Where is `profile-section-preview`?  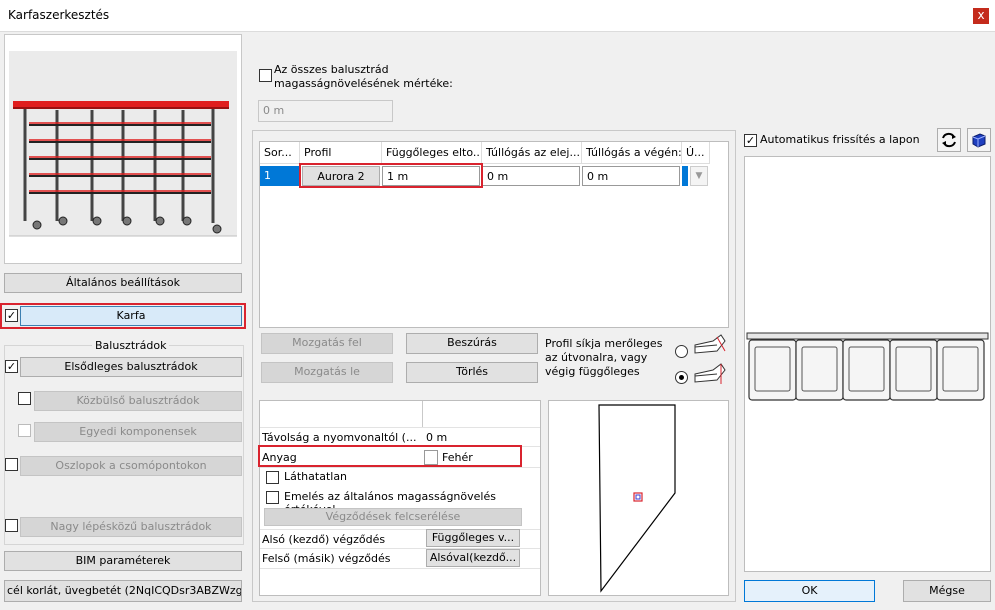 profile-section-preview is located at coordinates (638, 498).